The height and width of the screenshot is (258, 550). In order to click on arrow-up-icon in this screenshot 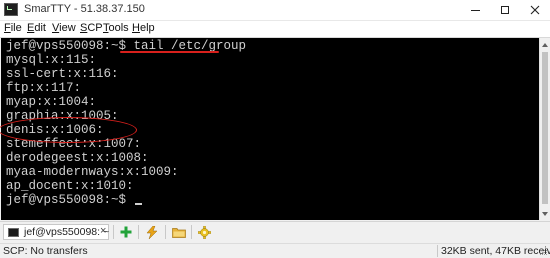, I will do `click(545, 44)`.